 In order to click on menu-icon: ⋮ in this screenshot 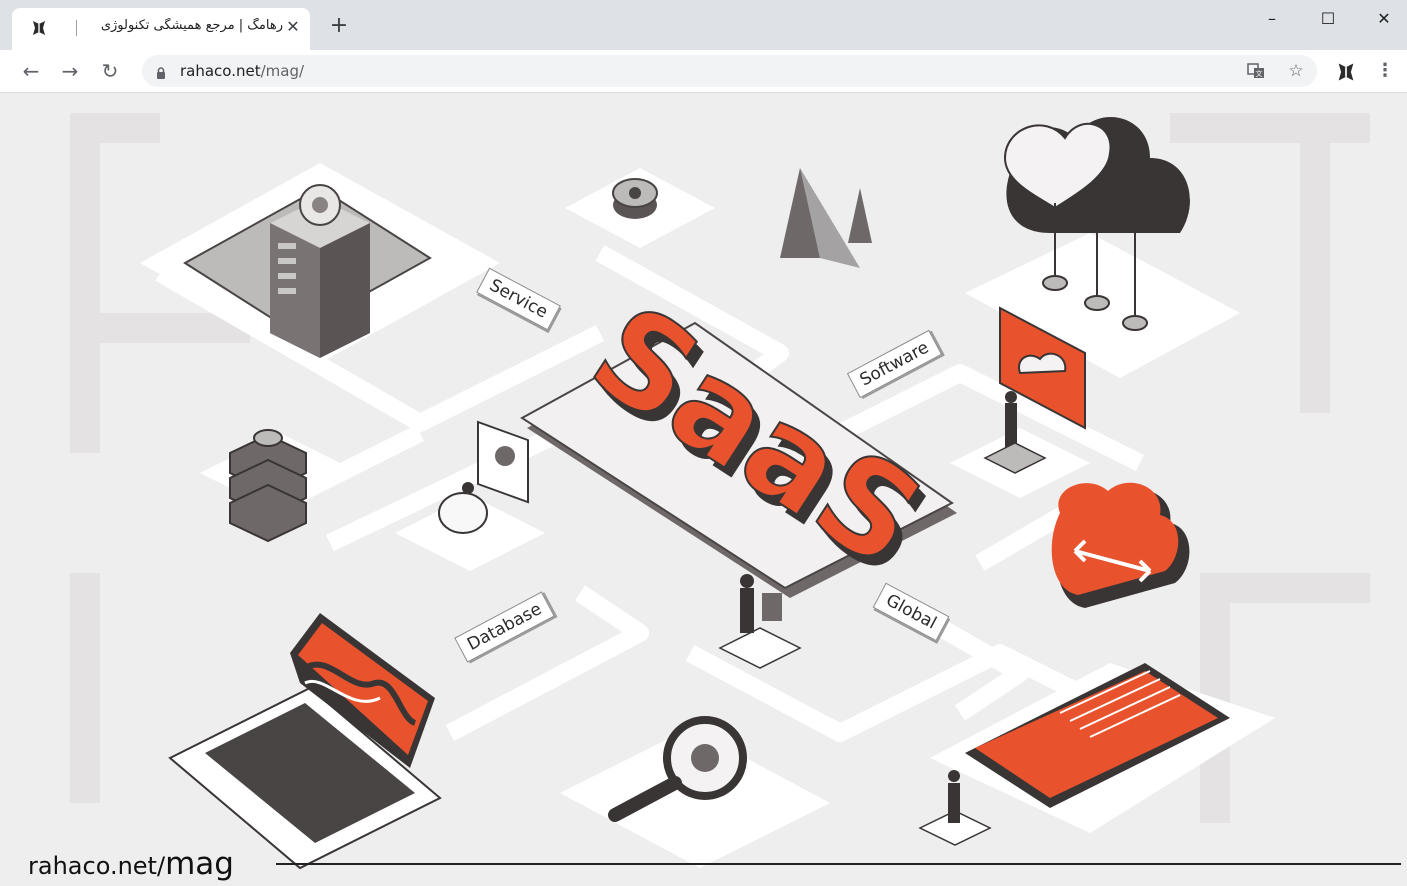, I will do `click(1385, 72)`.